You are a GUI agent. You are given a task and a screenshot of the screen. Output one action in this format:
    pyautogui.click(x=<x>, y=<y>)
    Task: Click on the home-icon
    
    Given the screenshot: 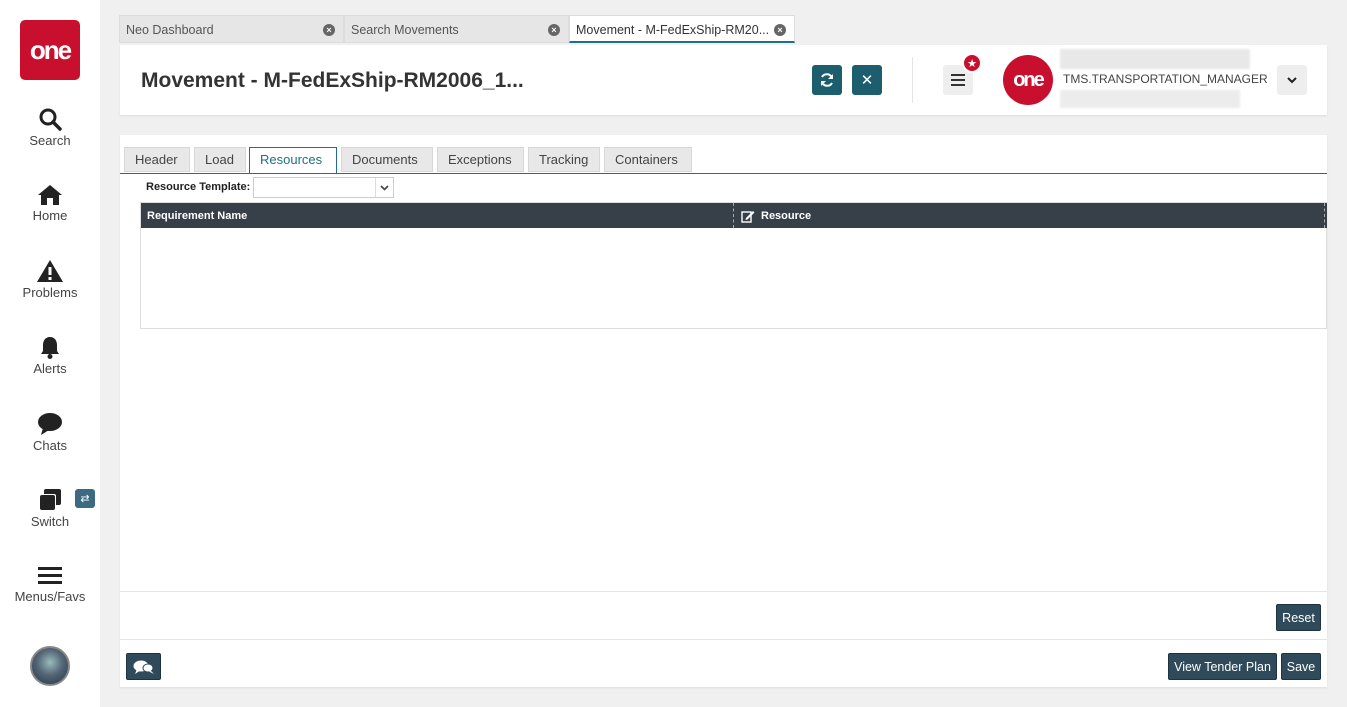 What is the action you would take?
    pyautogui.click(x=50, y=195)
    